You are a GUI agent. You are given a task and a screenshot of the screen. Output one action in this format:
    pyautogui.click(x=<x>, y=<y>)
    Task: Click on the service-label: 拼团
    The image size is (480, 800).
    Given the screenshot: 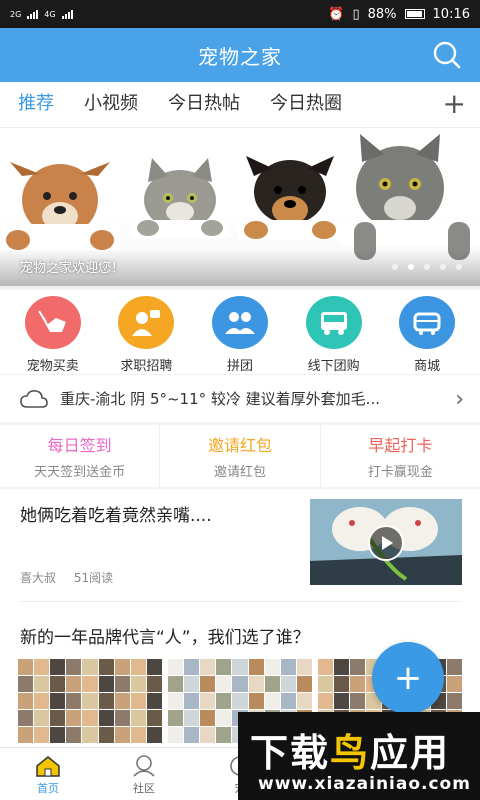 What is the action you would take?
    pyautogui.click(x=239, y=366)
    